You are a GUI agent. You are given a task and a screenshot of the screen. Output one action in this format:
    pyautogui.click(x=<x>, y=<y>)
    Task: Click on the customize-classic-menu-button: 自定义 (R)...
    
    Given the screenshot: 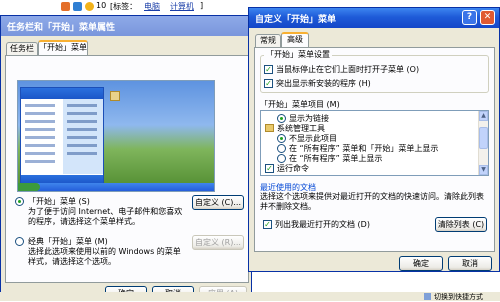 What is the action you would take?
    pyautogui.click(x=218, y=242)
    